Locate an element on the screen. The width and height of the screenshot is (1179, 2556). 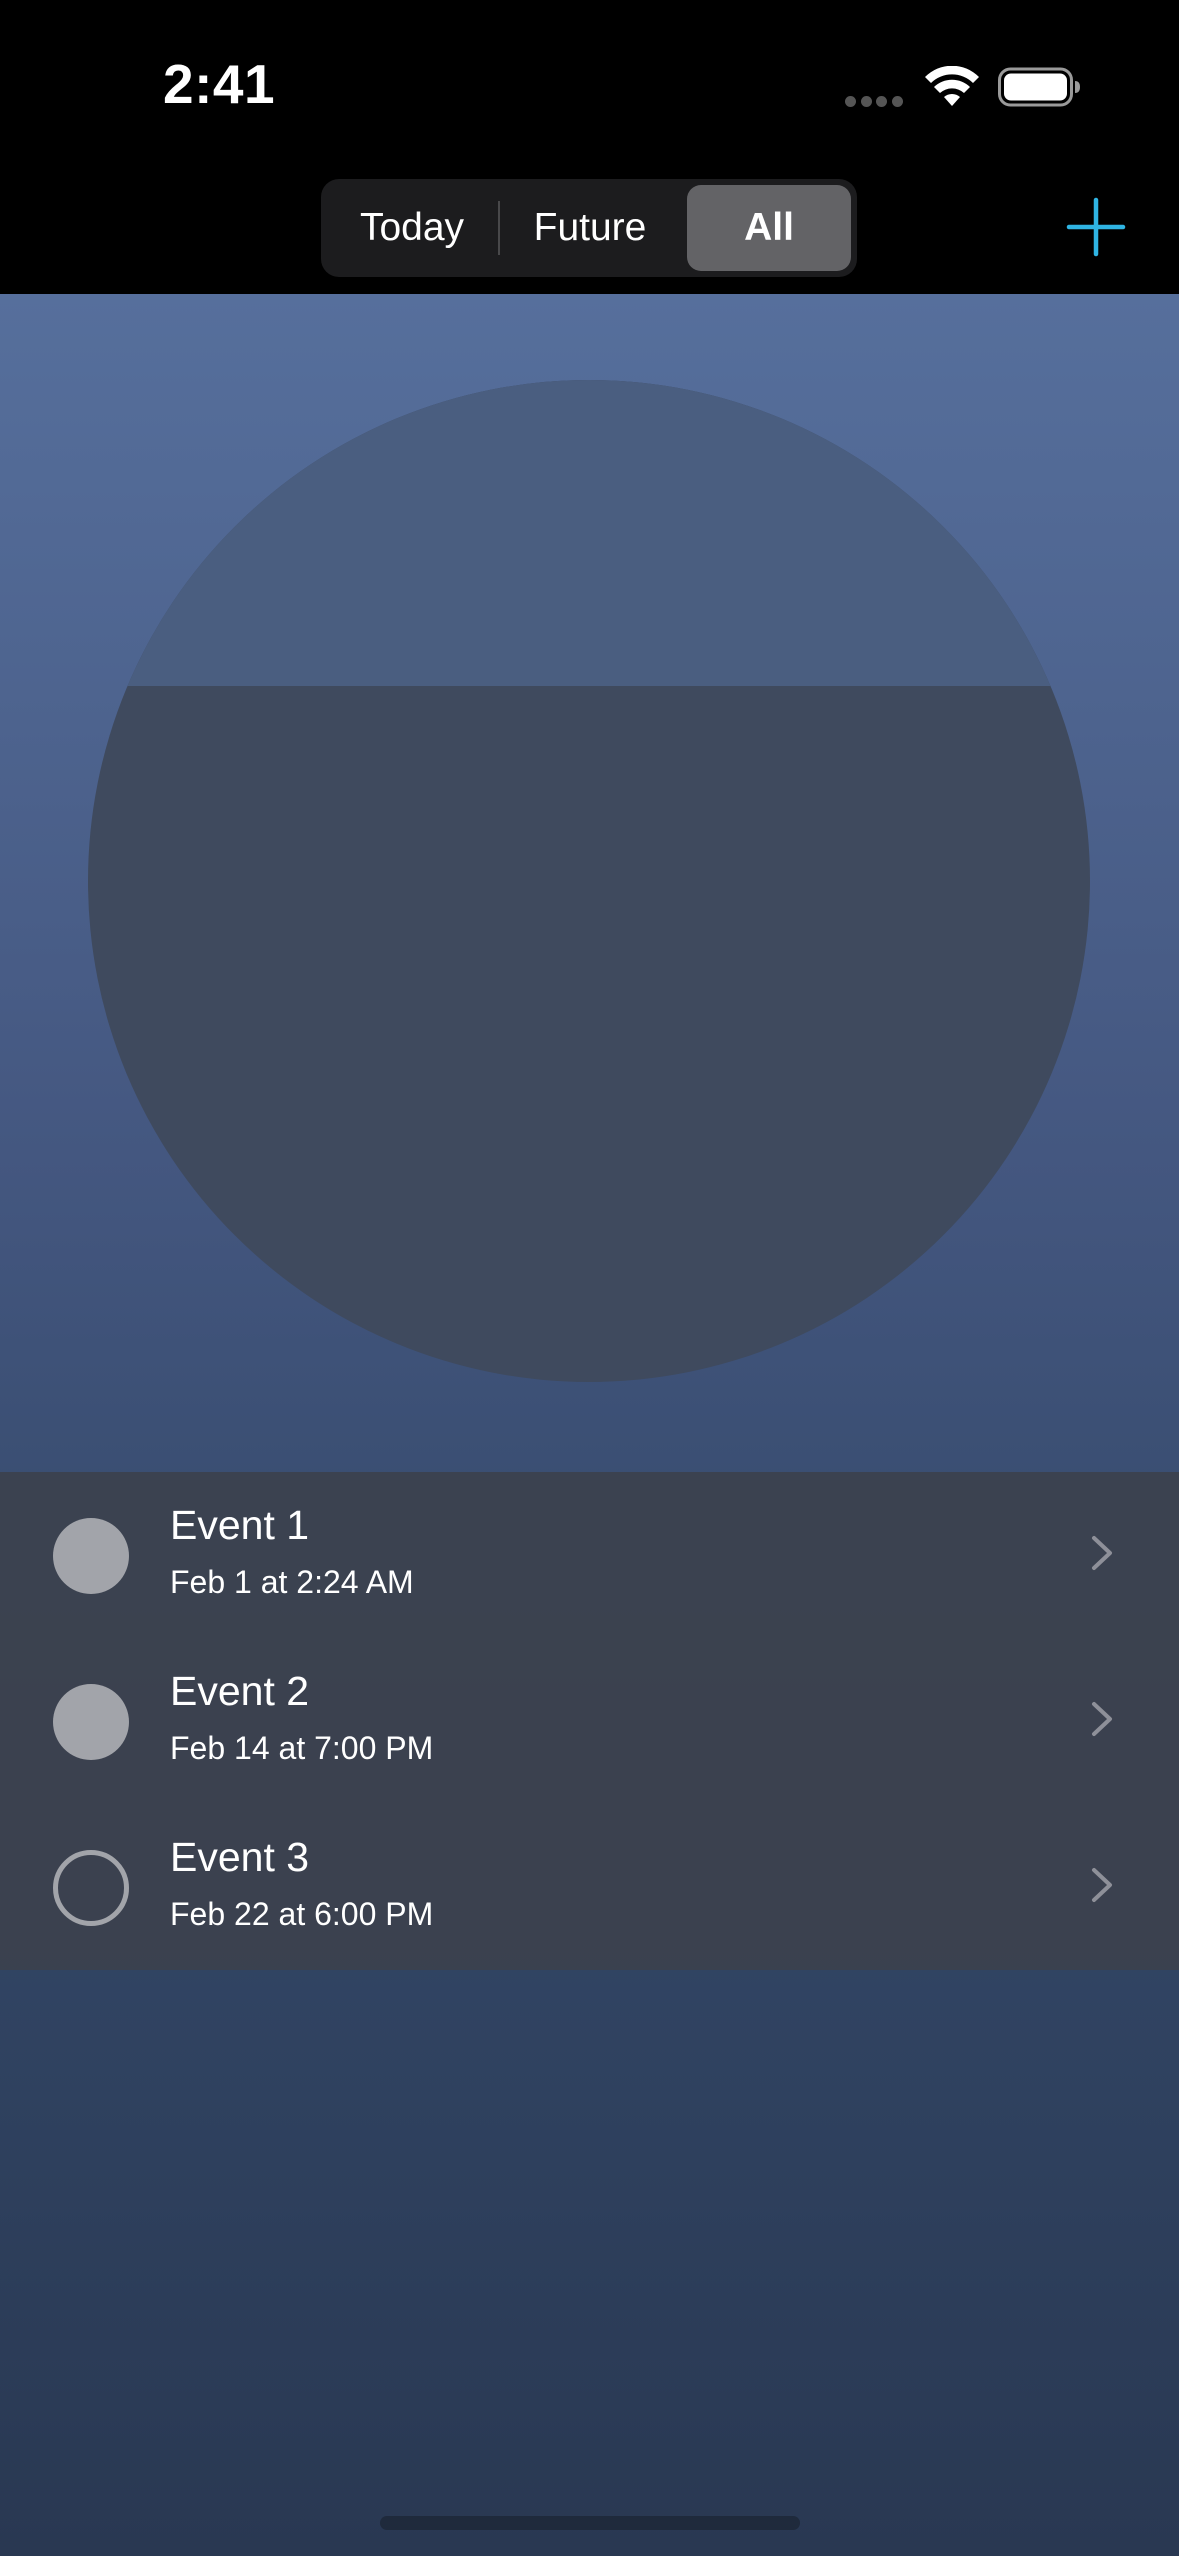
progress-circle-unfilled is located at coordinates (589, 533).